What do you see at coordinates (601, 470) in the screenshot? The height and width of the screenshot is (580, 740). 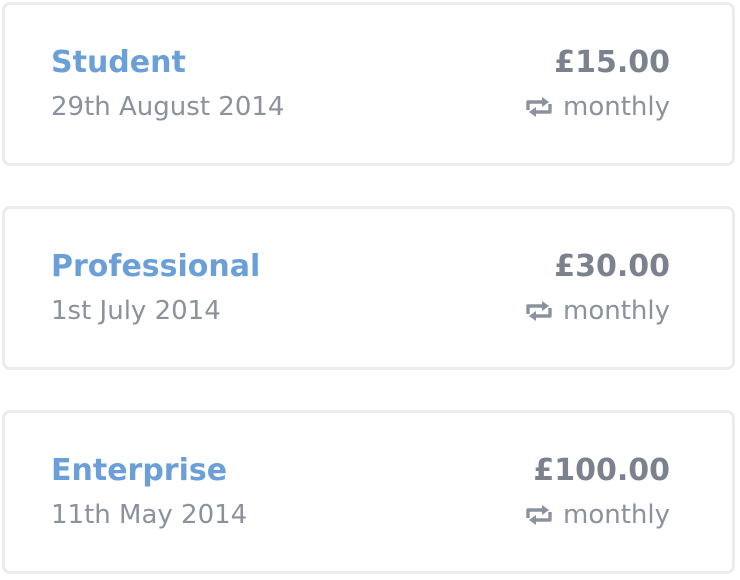 I see `plan-price: £100.00` at bounding box center [601, 470].